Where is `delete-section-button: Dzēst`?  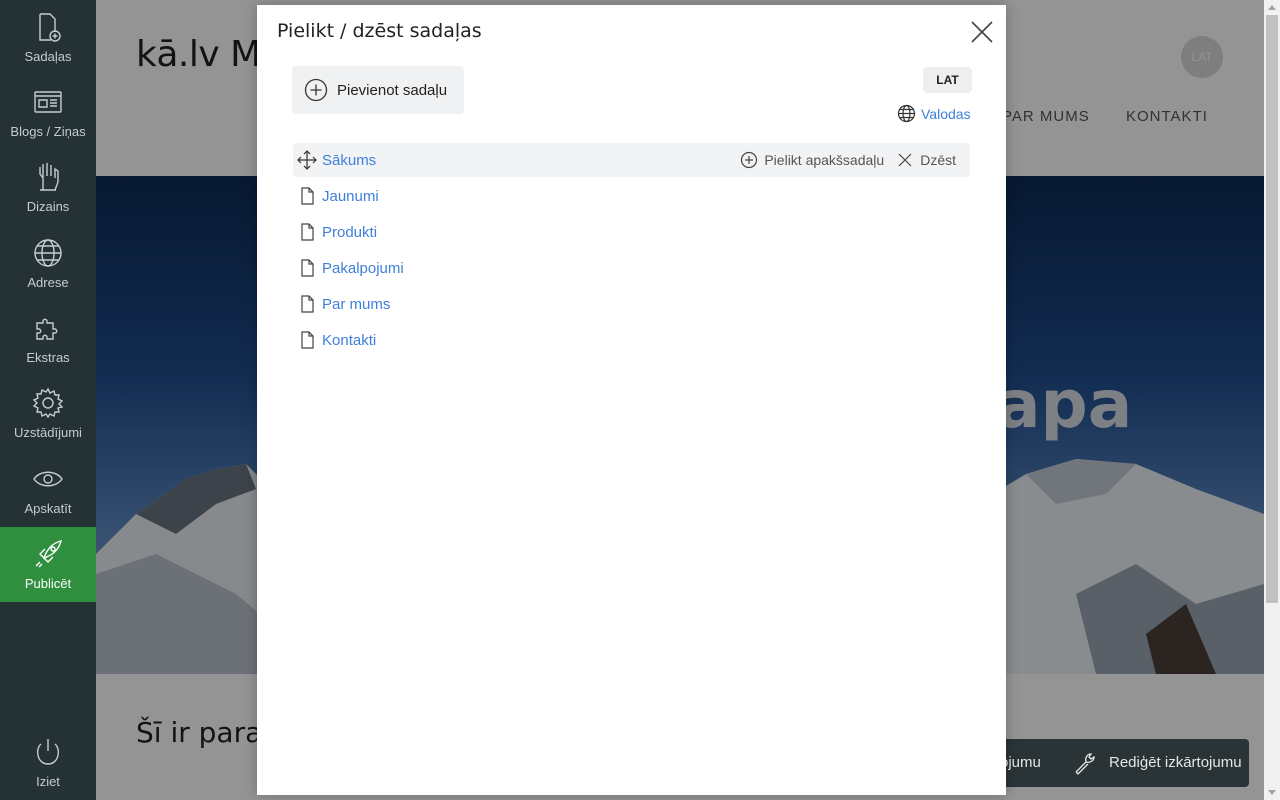 delete-section-button: Dzēst is located at coordinates (926, 160).